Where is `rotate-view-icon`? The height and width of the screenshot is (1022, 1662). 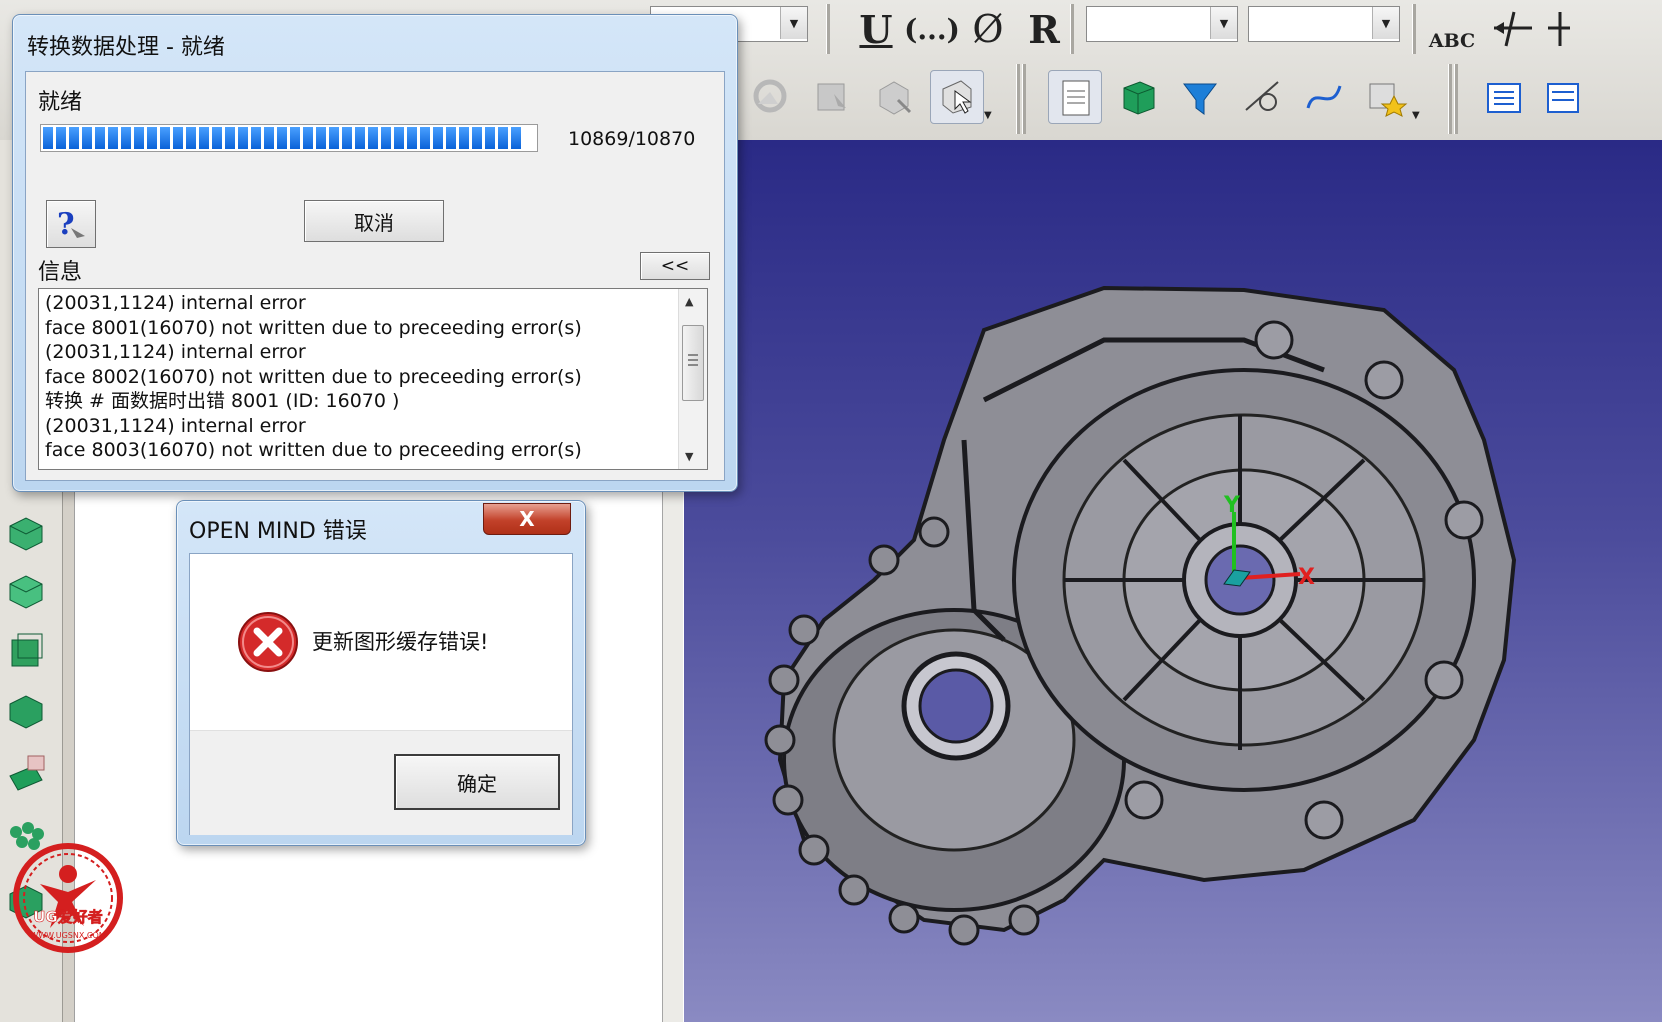
rotate-view-icon is located at coordinates (770, 96).